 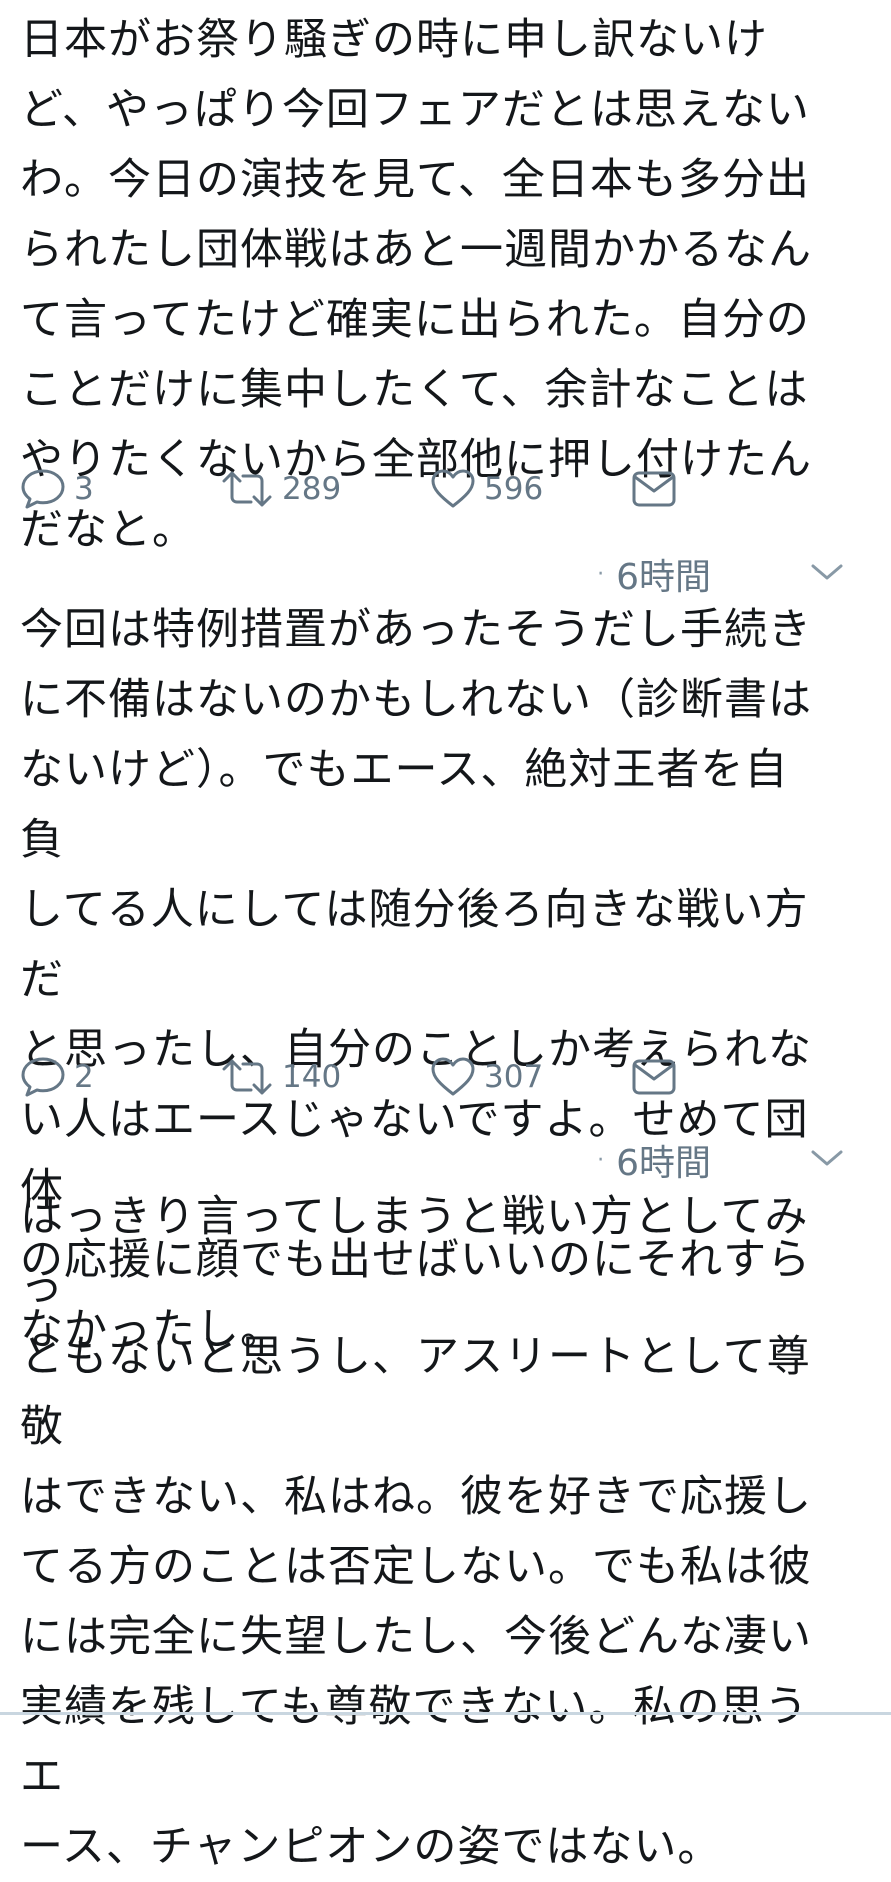 I want to click on like-count: 307, so click(x=514, y=1077).